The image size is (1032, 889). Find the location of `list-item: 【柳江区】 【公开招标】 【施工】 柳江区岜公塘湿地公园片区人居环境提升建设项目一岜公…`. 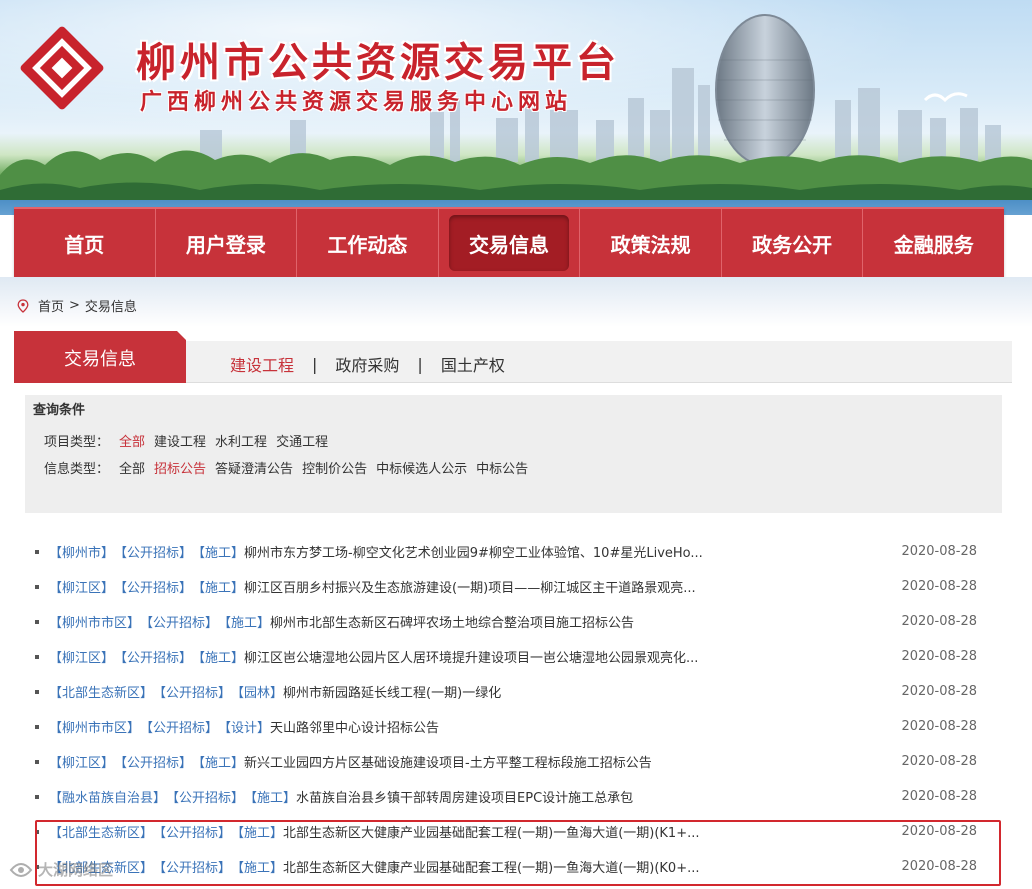

list-item: 【柳江区】 【公开招标】 【施工】 柳江区岜公塘湿地公园片区人居环境提升建设项目一岜公… is located at coordinates (505, 656).